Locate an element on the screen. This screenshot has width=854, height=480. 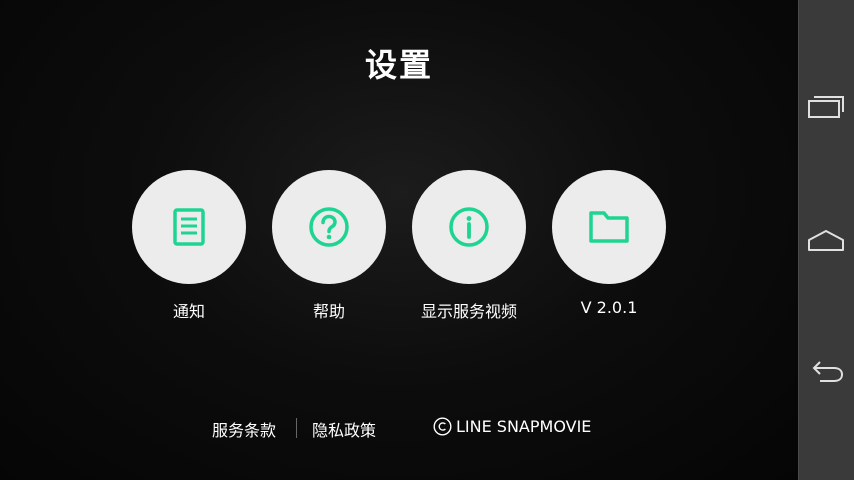
version-circle is located at coordinates (609, 227).